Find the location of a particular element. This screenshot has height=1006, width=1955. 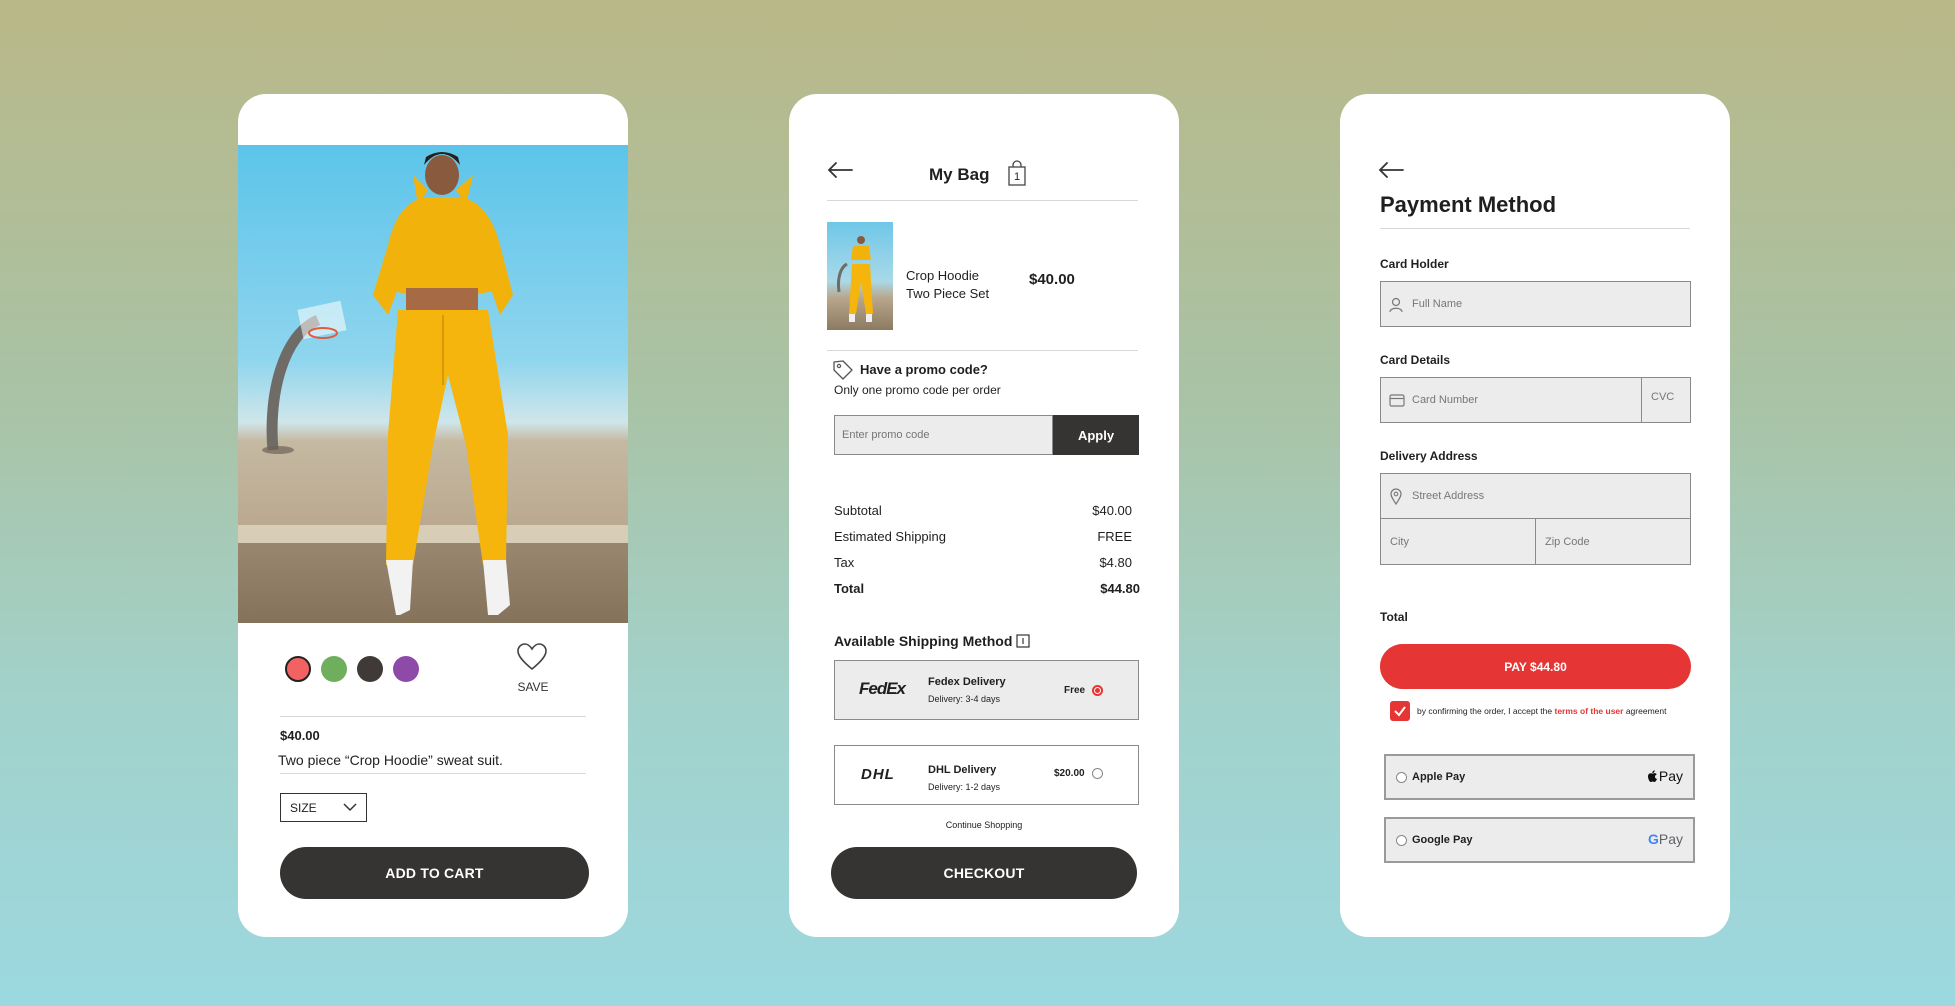

terms-prefix: by confirming the order, I accept the is located at coordinates (1486, 711).